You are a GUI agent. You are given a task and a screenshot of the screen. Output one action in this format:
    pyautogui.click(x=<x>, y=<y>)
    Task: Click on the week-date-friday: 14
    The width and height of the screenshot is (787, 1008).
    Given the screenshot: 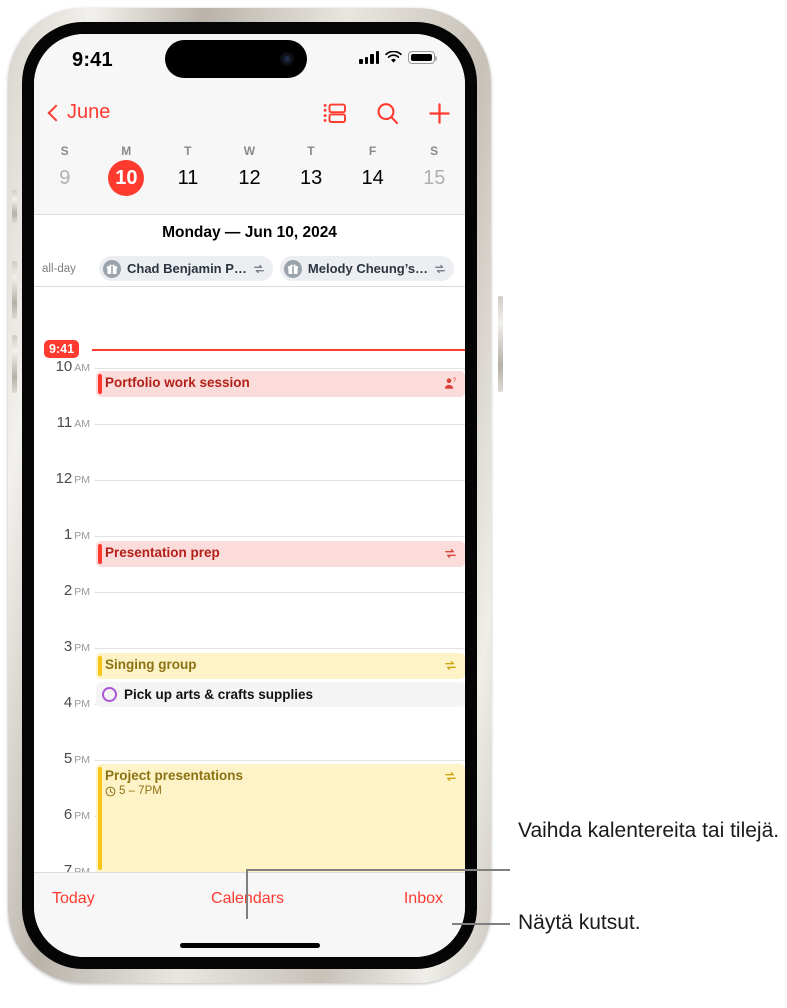 What is the action you would take?
    pyautogui.click(x=373, y=178)
    